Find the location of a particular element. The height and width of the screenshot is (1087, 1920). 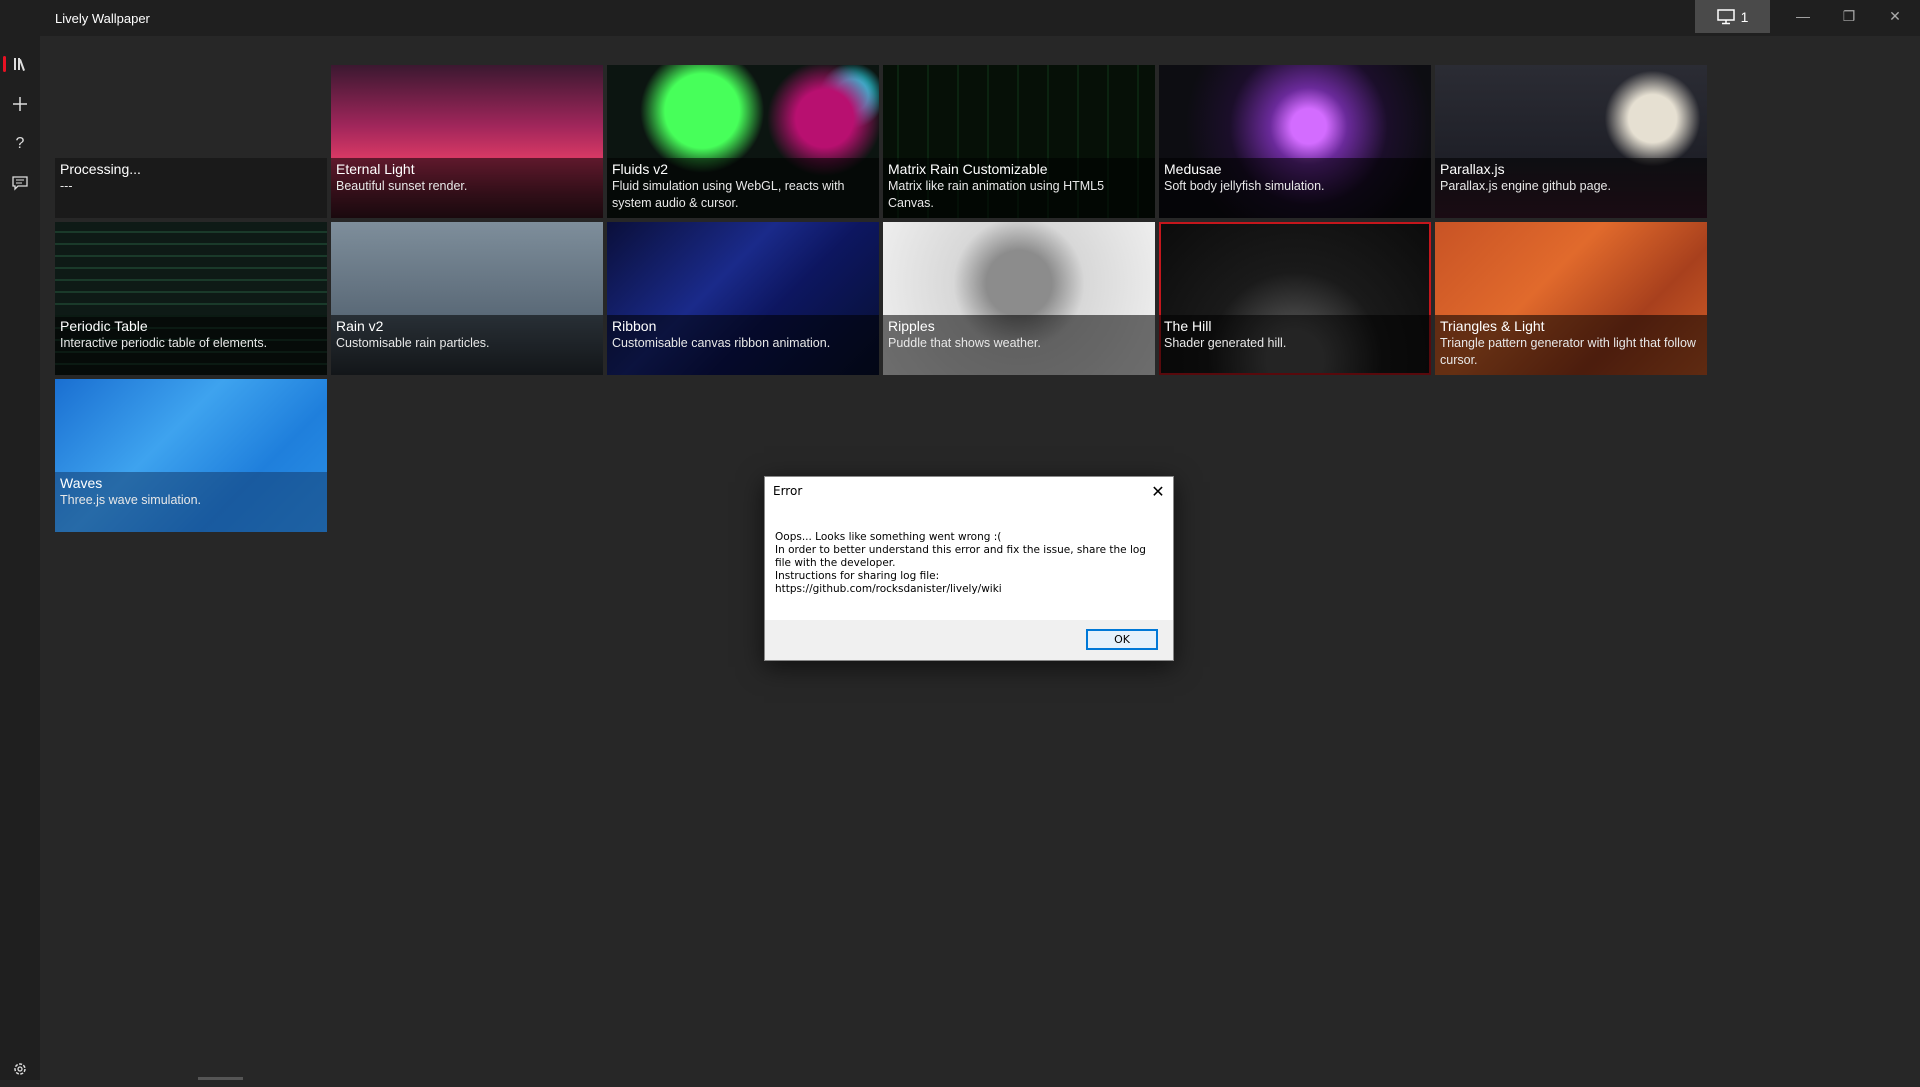

tile-title: Ribbon is located at coordinates (634, 326).